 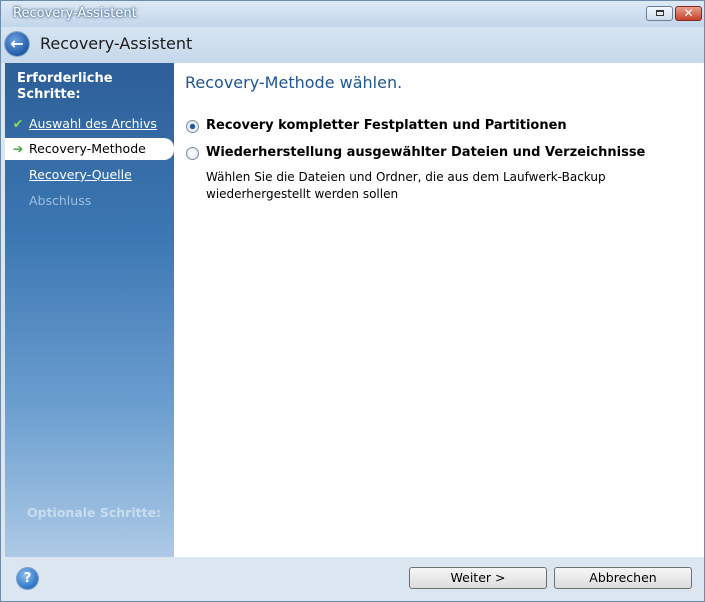 What do you see at coordinates (80, 174) in the screenshot?
I see `sidebar-item-label: Recovery-Quelle` at bounding box center [80, 174].